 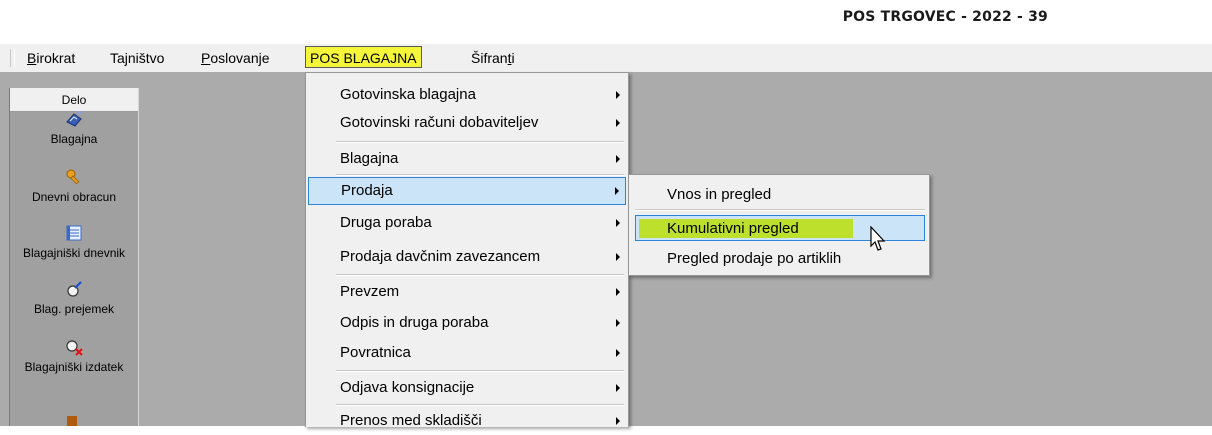 I want to click on sidebar-item-blagajniski-izdatek: Blagajniški izdatek, so click(x=74, y=356).